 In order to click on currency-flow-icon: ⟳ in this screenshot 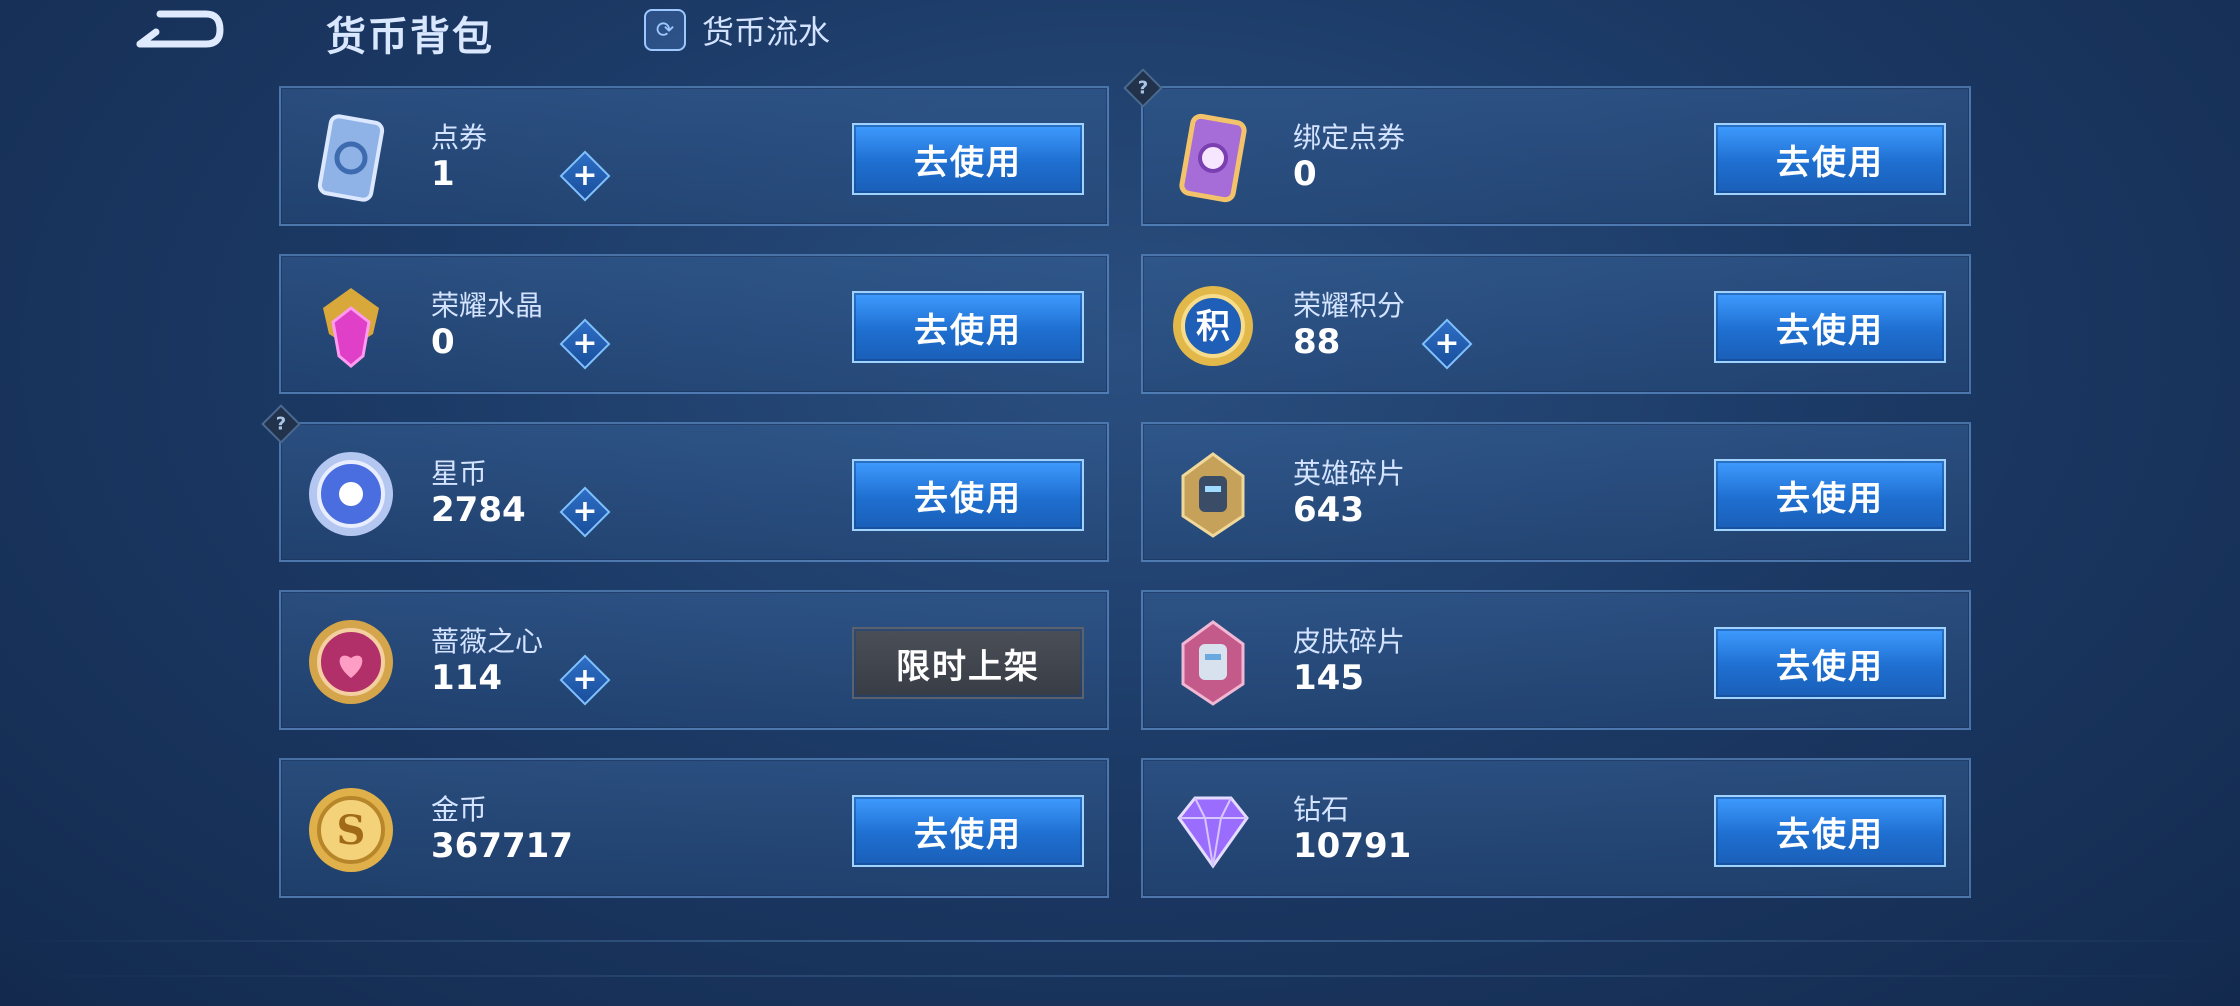, I will do `click(665, 30)`.